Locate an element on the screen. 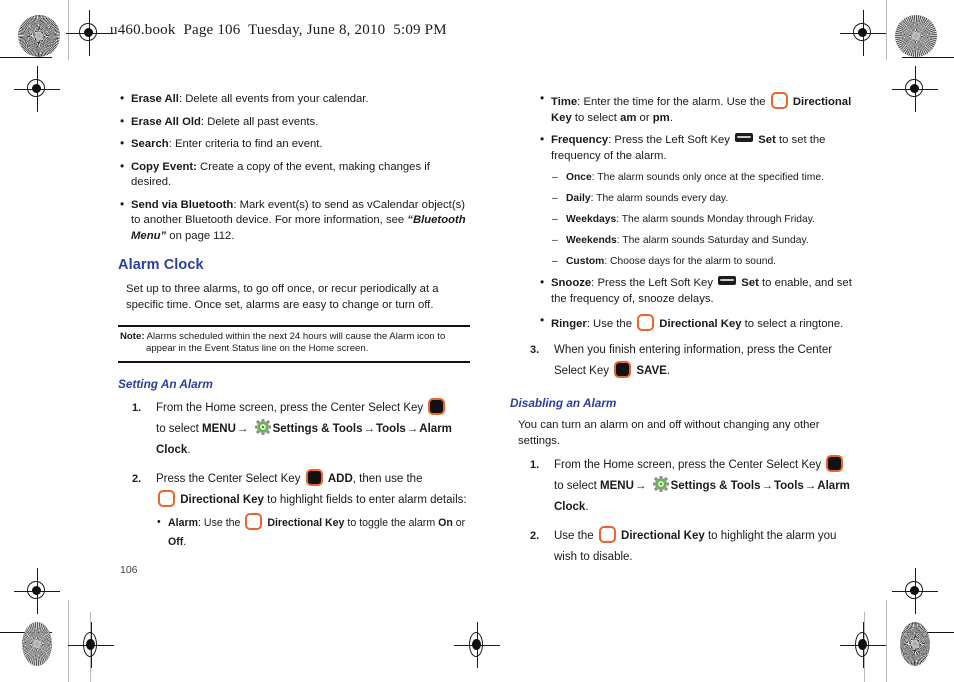 This screenshot has height=682, width=954. option-desc: Enter criteria to find an event. is located at coordinates (248, 144).